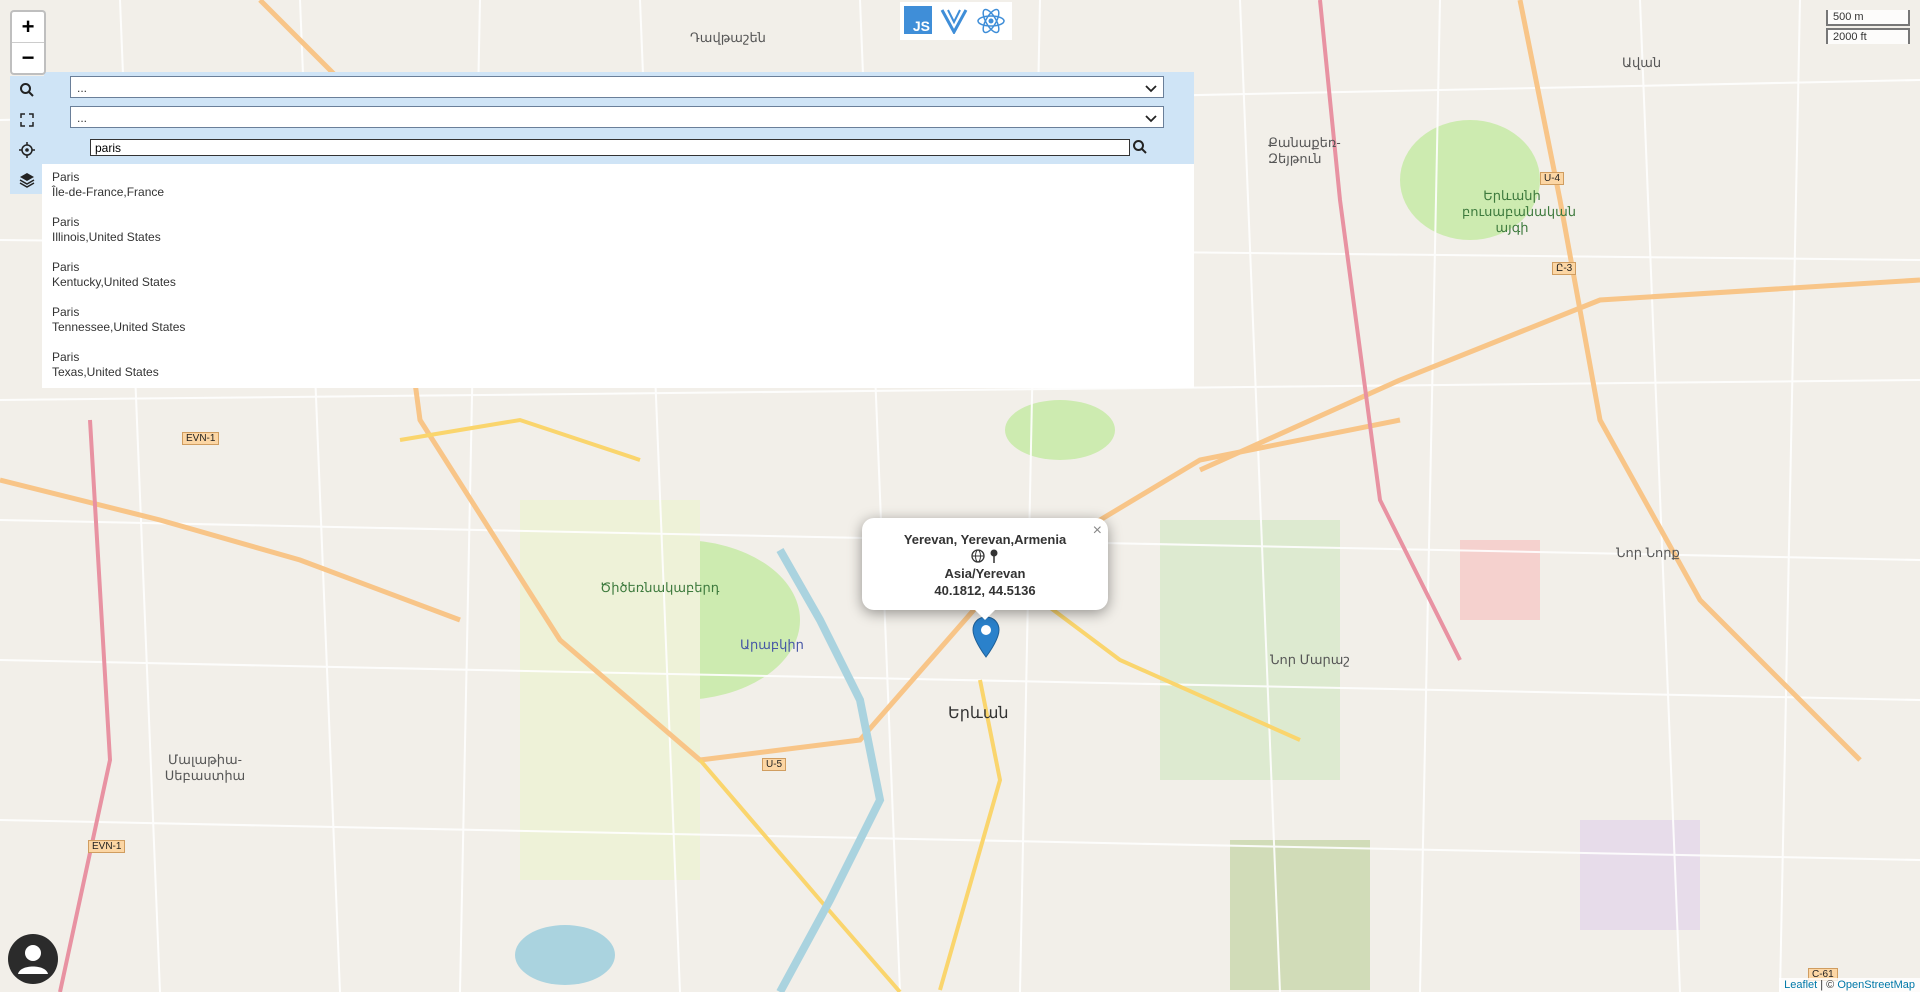 The image size is (1920, 992). What do you see at coordinates (994, 556) in the screenshot?
I see `pin-icon` at bounding box center [994, 556].